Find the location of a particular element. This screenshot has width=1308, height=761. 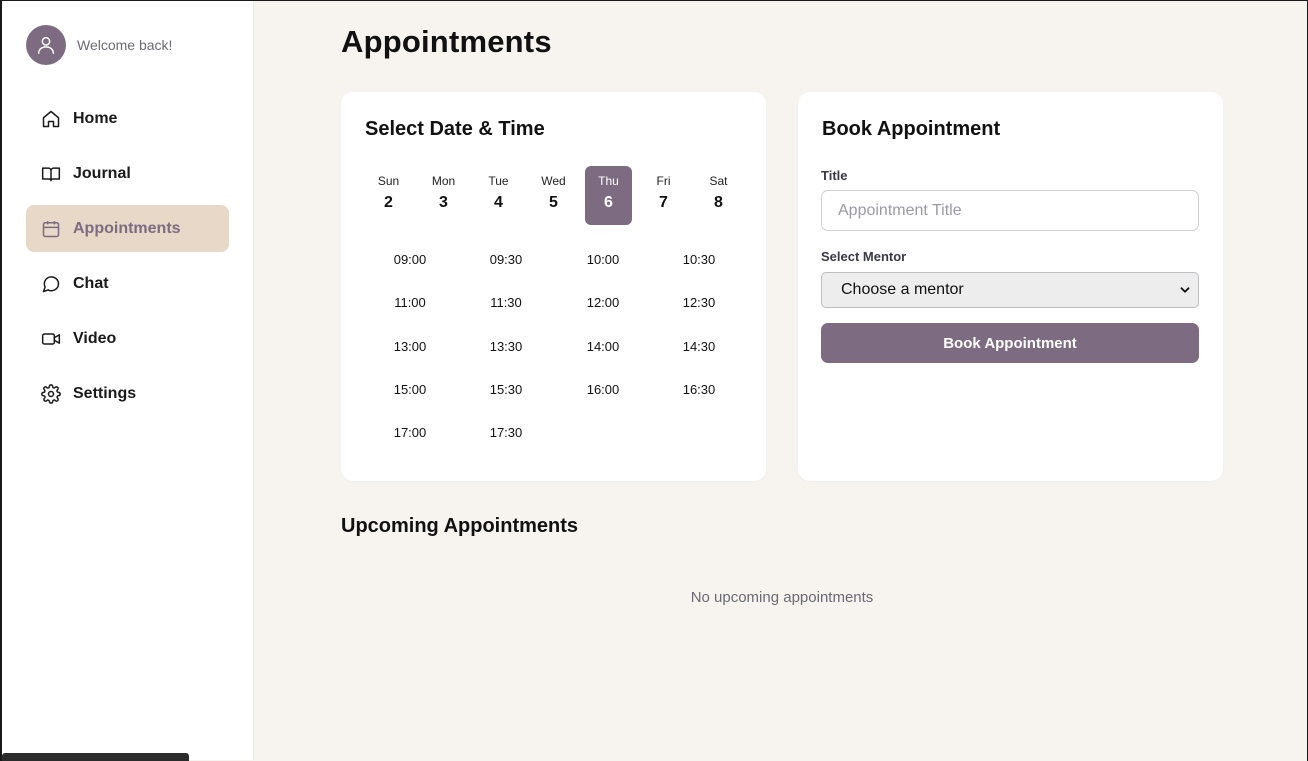

day-number: 4 is located at coordinates (498, 202).